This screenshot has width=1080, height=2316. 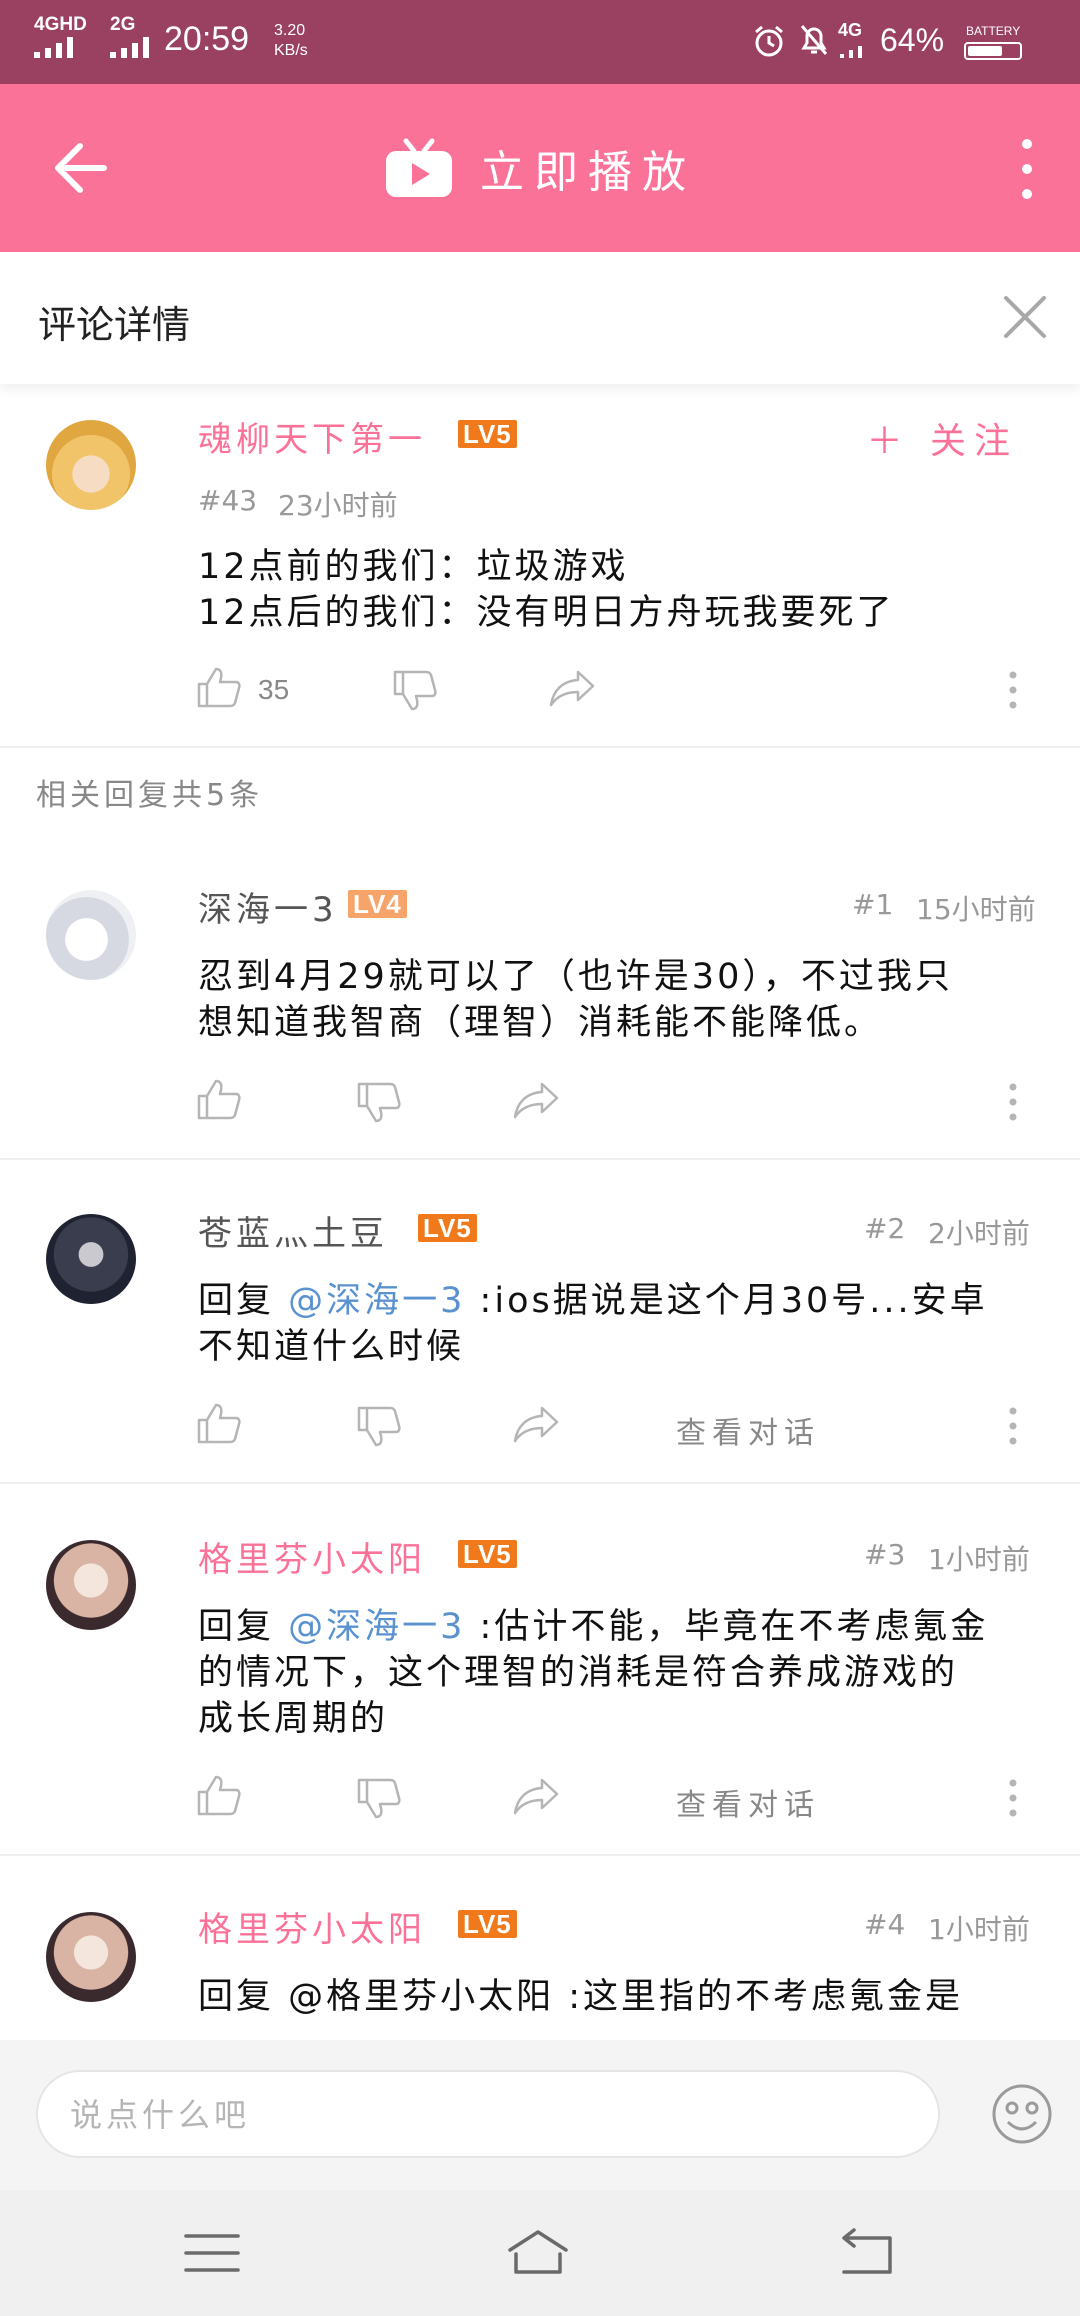 What do you see at coordinates (993, 51) in the screenshot?
I see `battery-icon` at bounding box center [993, 51].